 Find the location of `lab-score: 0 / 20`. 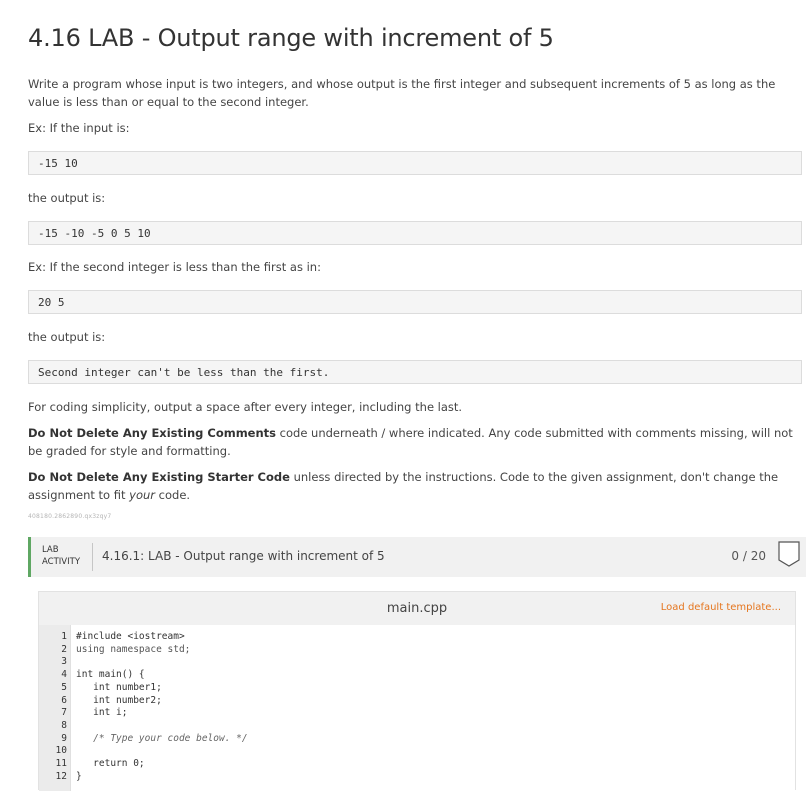

lab-score: 0 / 20 is located at coordinates (748, 556).